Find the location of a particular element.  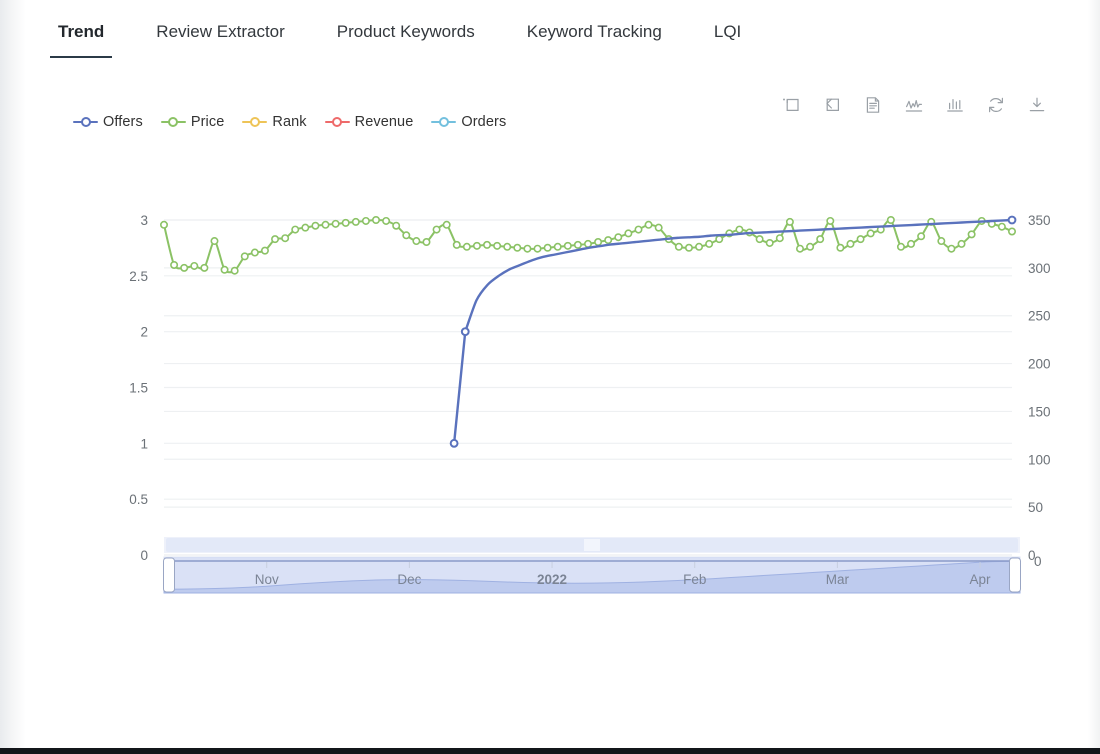

page-left-shadow is located at coordinates (13, 377).